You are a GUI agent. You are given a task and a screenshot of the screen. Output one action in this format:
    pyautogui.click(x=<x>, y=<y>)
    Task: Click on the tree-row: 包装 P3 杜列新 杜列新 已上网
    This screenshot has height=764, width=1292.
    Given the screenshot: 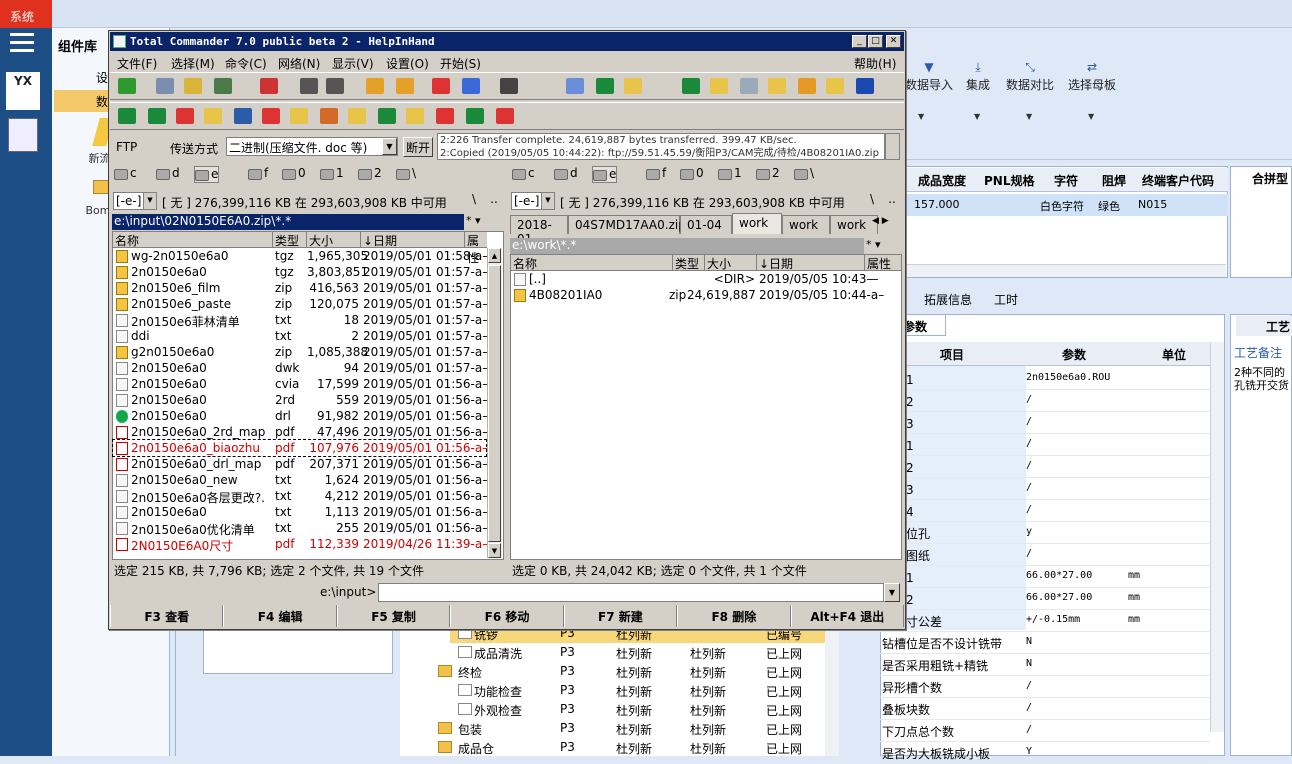 What is the action you would take?
    pyautogui.click(x=617, y=728)
    